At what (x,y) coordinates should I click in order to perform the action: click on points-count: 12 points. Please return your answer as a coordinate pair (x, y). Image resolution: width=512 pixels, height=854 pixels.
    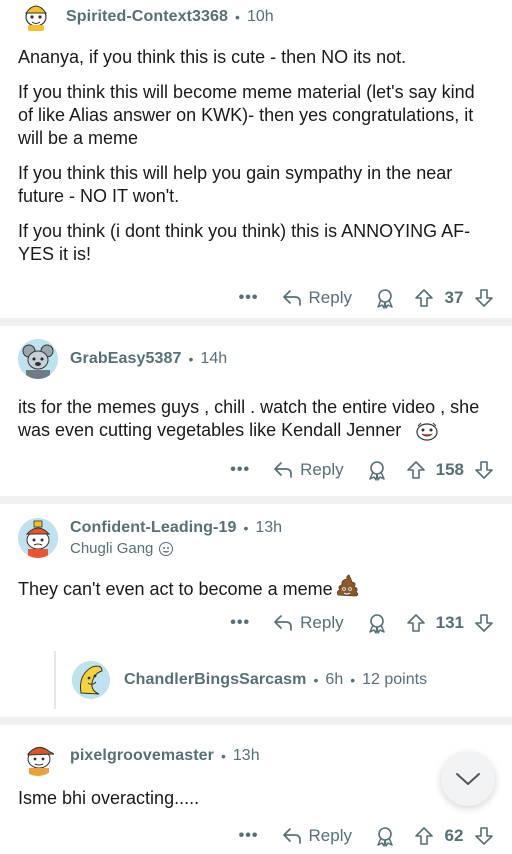
    Looking at the image, I should click on (395, 680).